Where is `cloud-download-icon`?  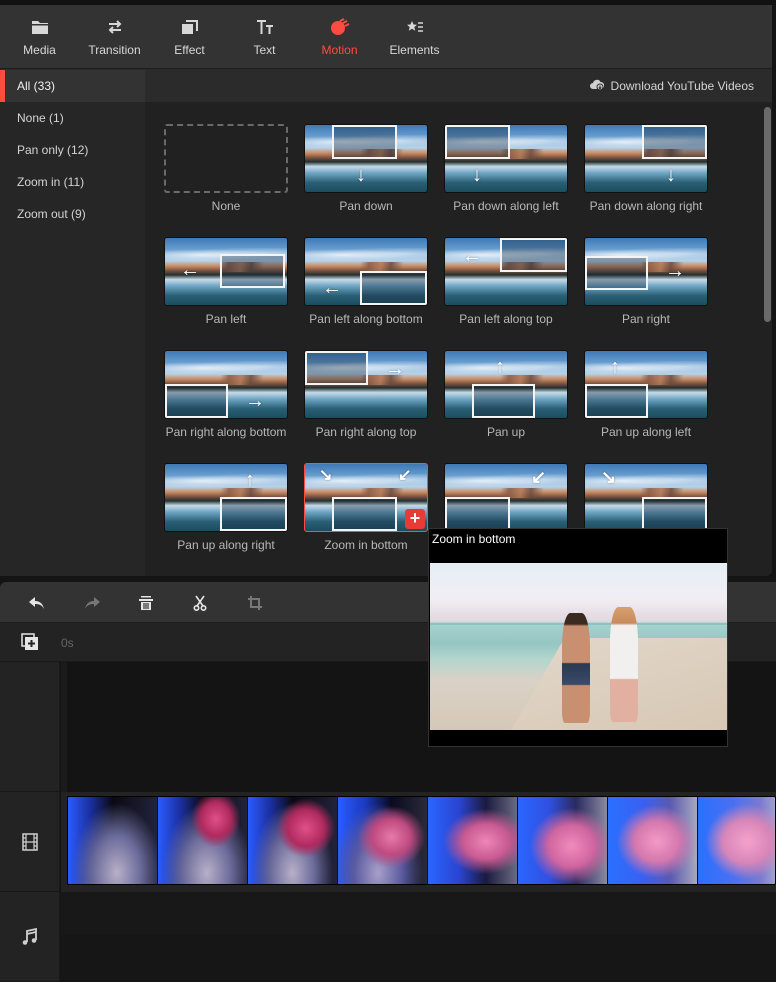
cloud-download-icon is located at coordinates (596, 86).